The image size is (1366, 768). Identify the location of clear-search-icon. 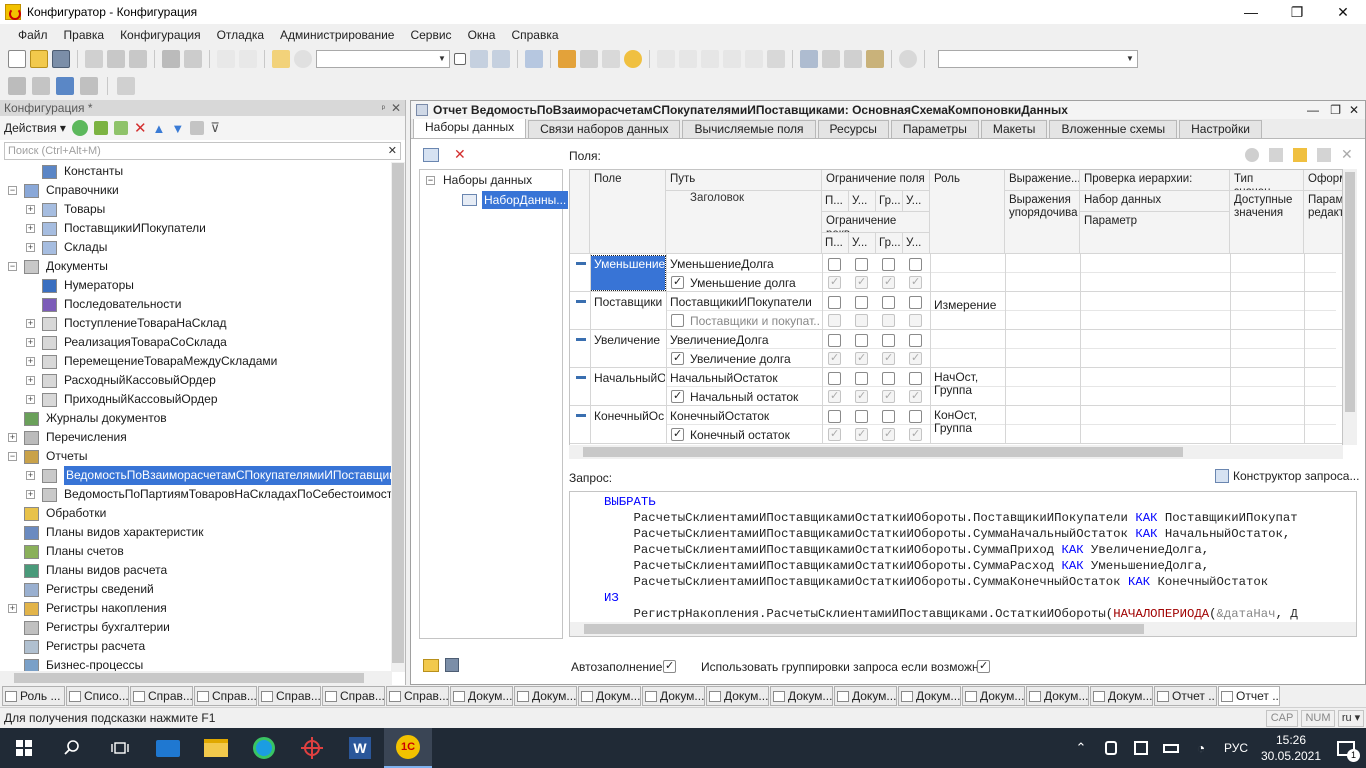
(460, 59).